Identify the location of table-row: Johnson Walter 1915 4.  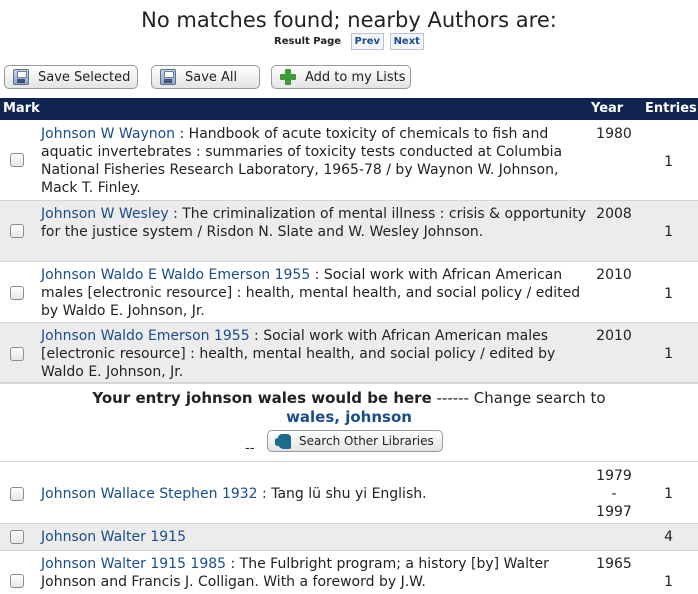
(349, 537).